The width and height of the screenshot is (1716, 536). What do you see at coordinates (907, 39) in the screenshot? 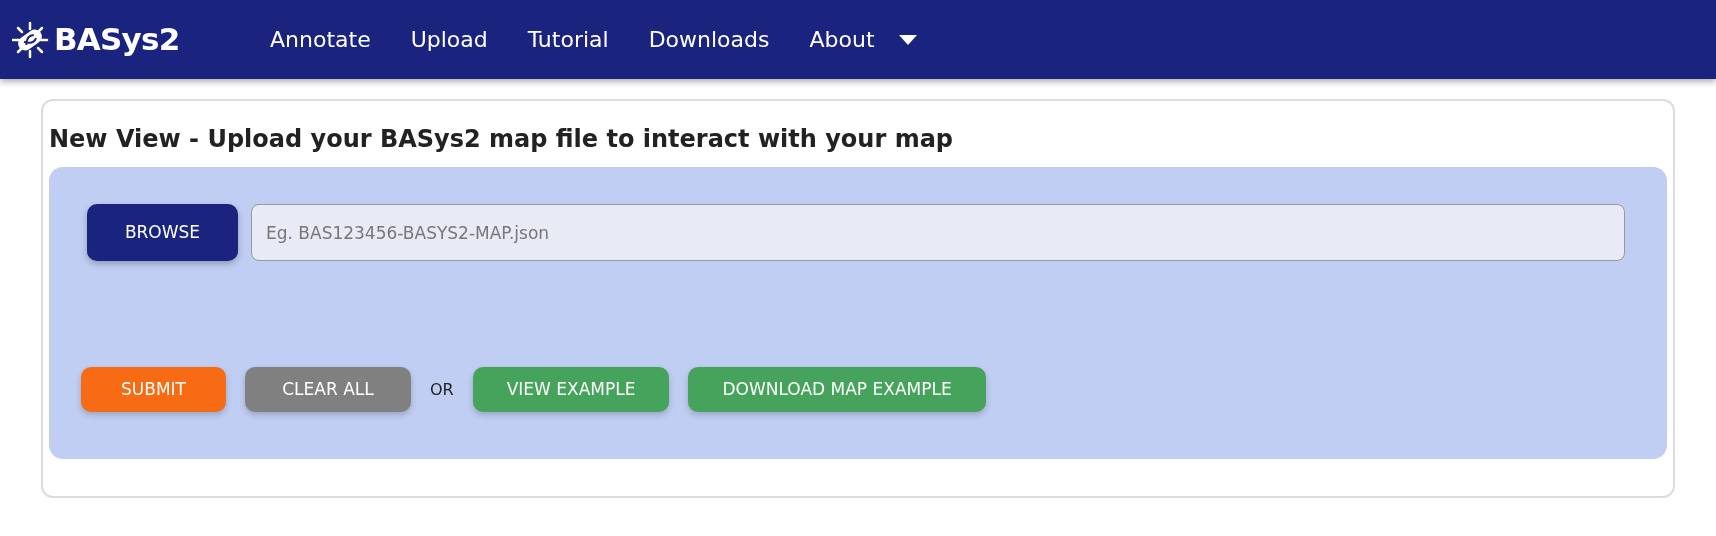
I see `dropdown-caret-icon` at bounding box center [907, 39].